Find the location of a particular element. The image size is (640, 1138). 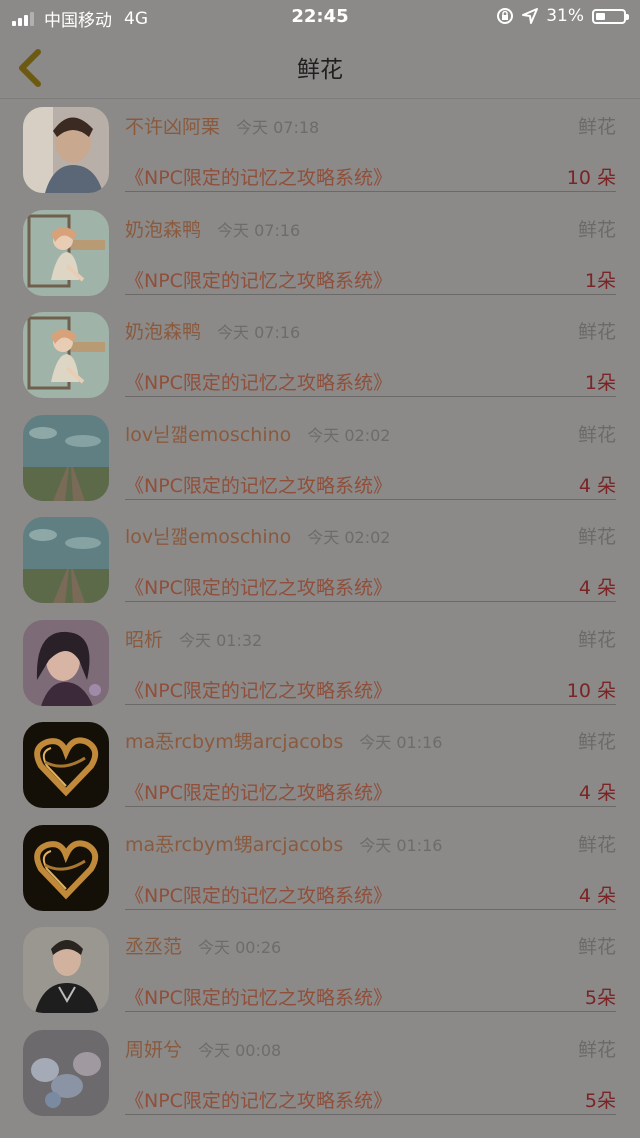

user-name-line: 不许凶阿栗 今天 07:18 is located at coordinates (222, 125).